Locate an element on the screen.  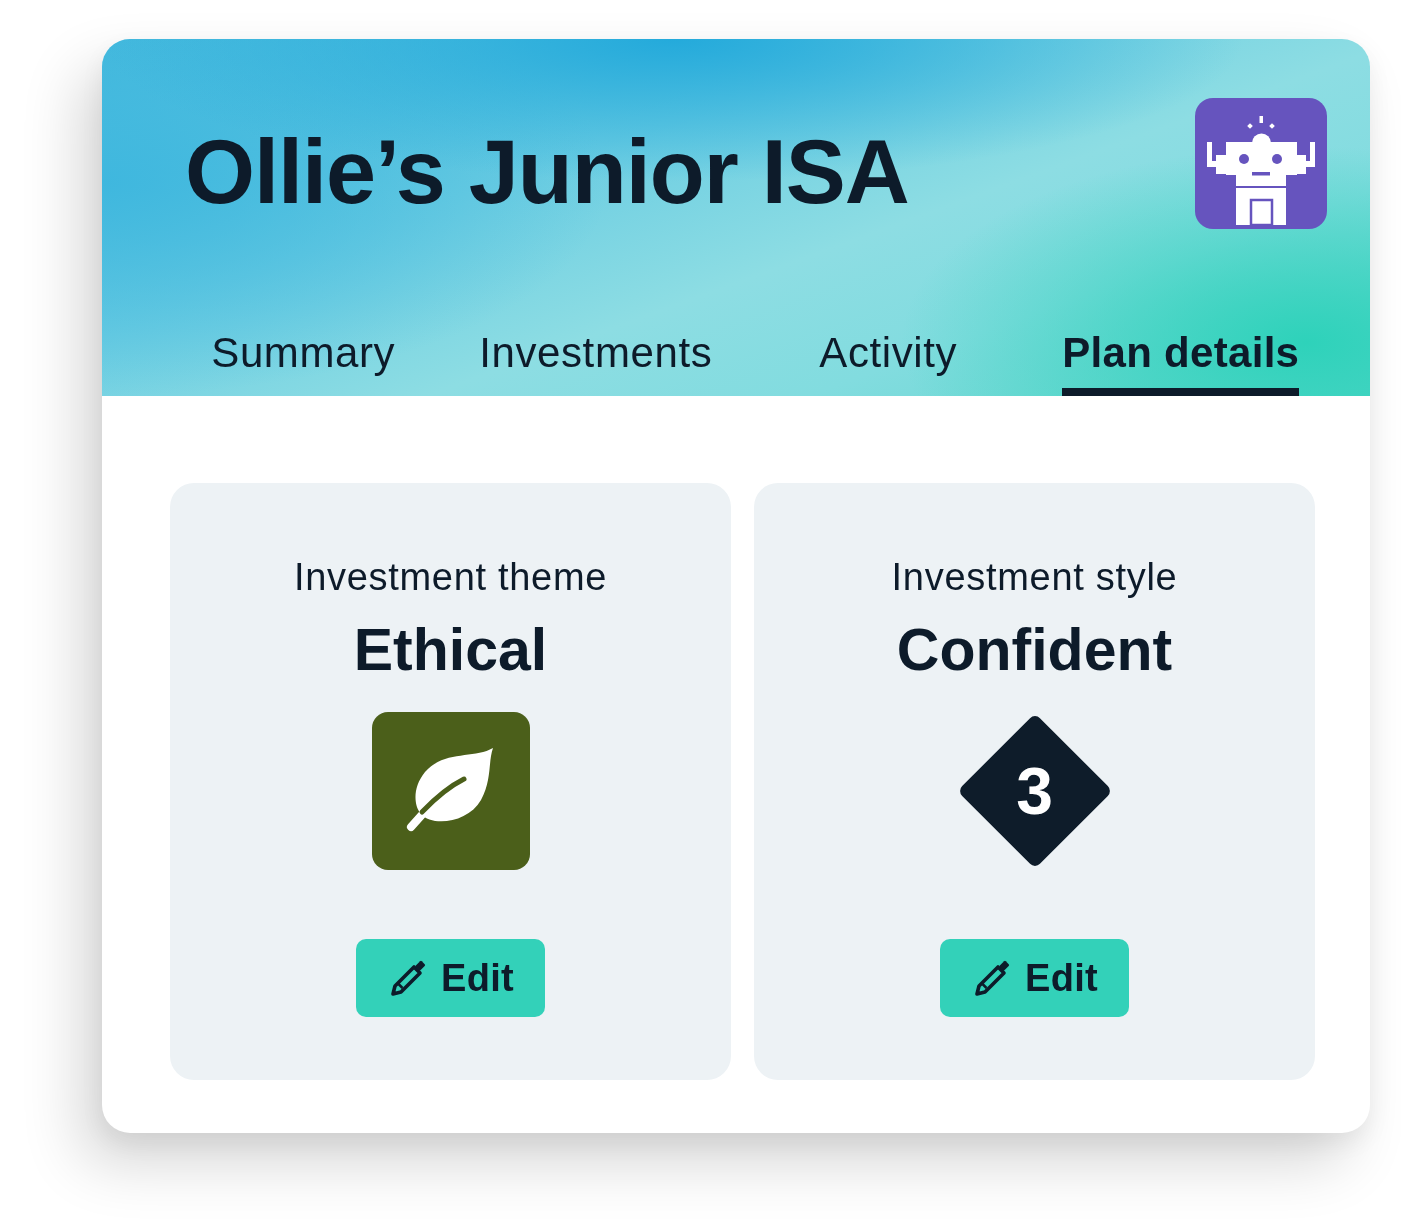
plan-title: Ollie’s Junior ISA is located at coordinates (547, 172).